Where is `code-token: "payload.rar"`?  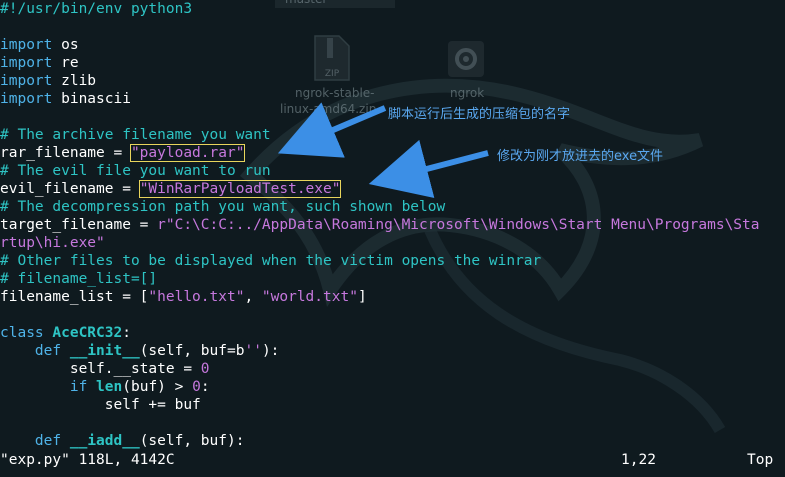 code-token: "payload.rar" is located at coordinates (187, 153).